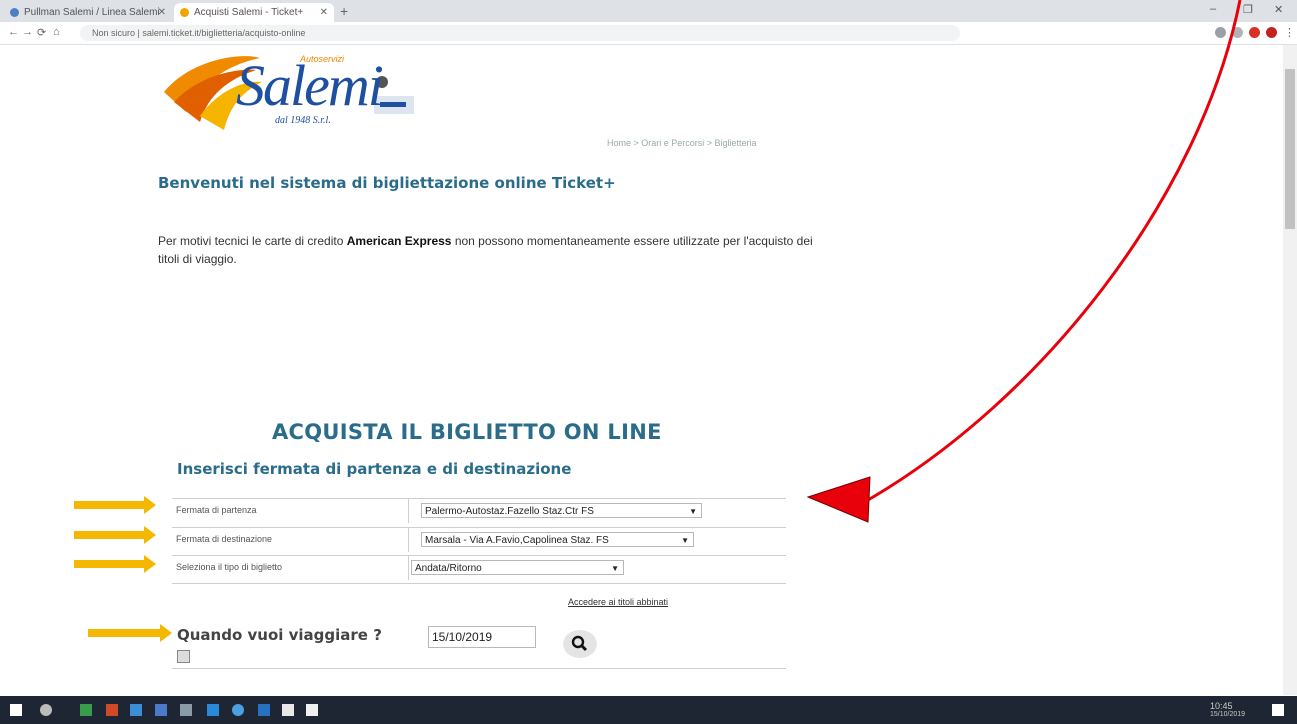 Image resolution: width=1297 pixels, height=724 pixels. What do you see at coordinates (618, 602) in the screenshot?
I see `linked-tickets-link: Accedere ai titoli abbinati` at bounding box center [618, 602].